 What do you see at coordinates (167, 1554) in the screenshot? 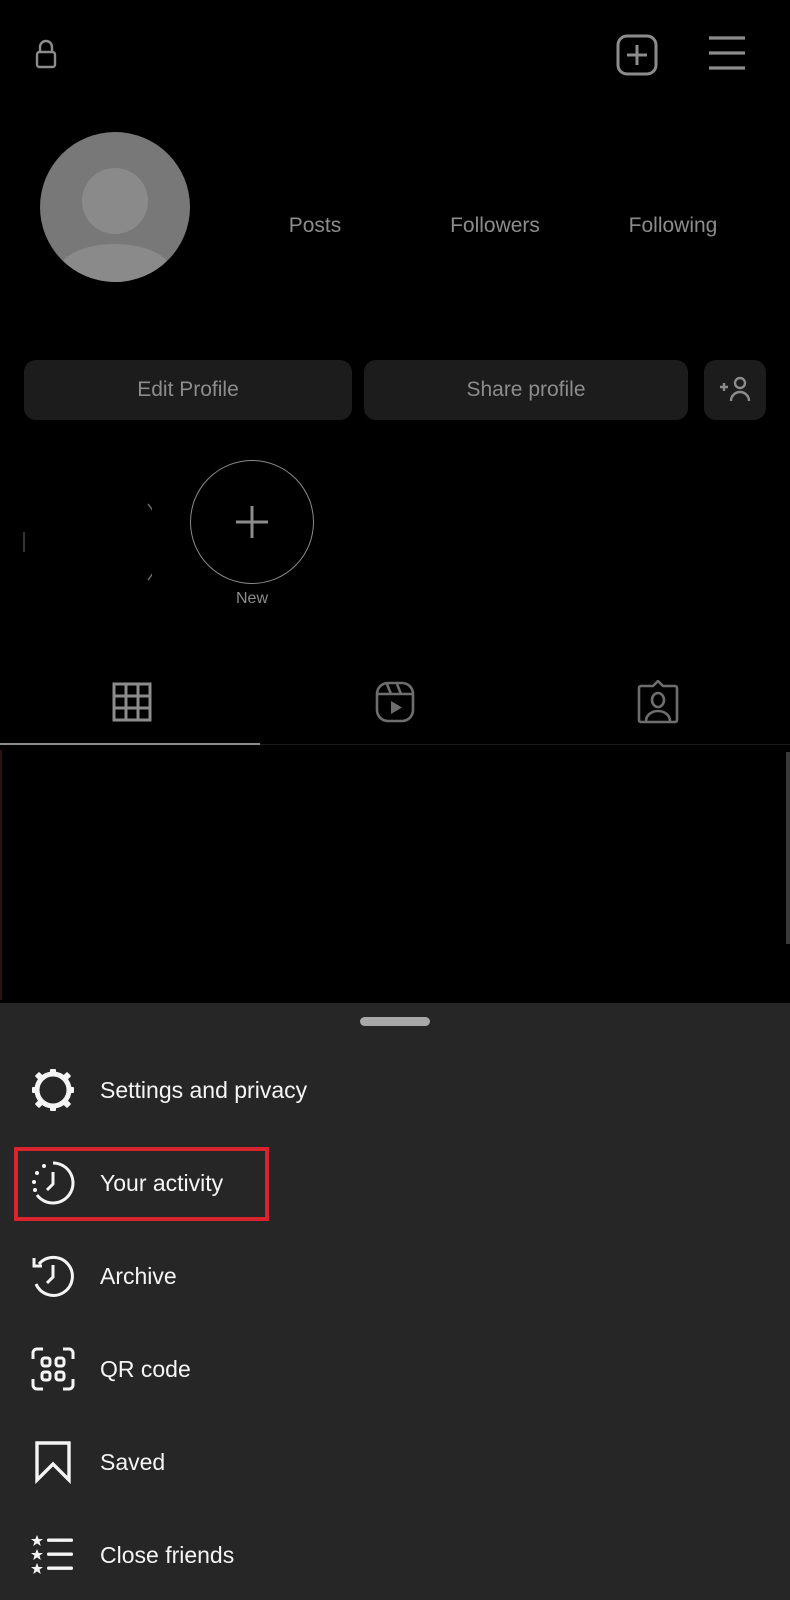
I see `menu-item-label: Close friends` at bounding box center [167, 1554].